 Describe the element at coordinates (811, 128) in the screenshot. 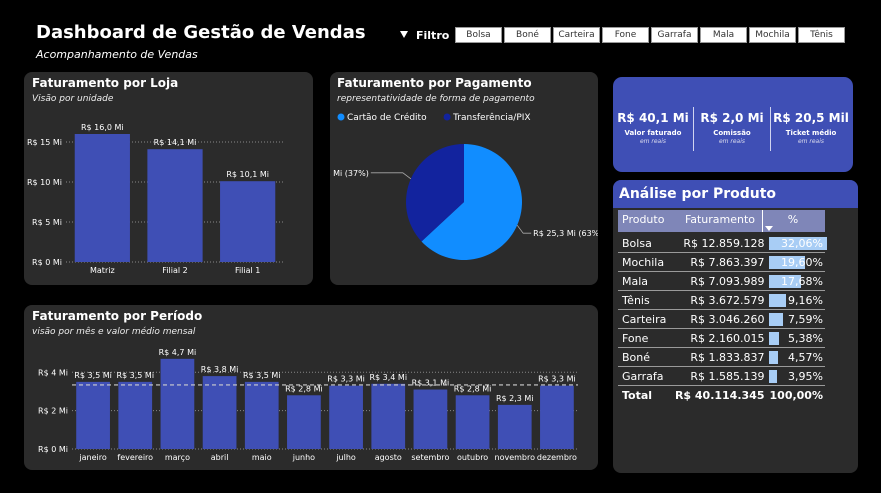

I see `kpi-ticket: R$ 20,5 Mil Ticket médio em reais` at that location.